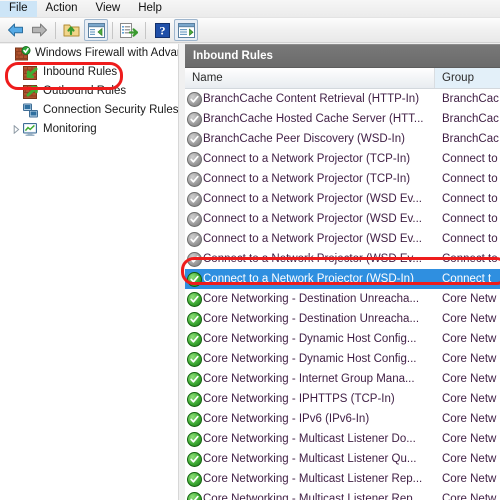  I want to click on toolbar: ?, so click(250, 30).